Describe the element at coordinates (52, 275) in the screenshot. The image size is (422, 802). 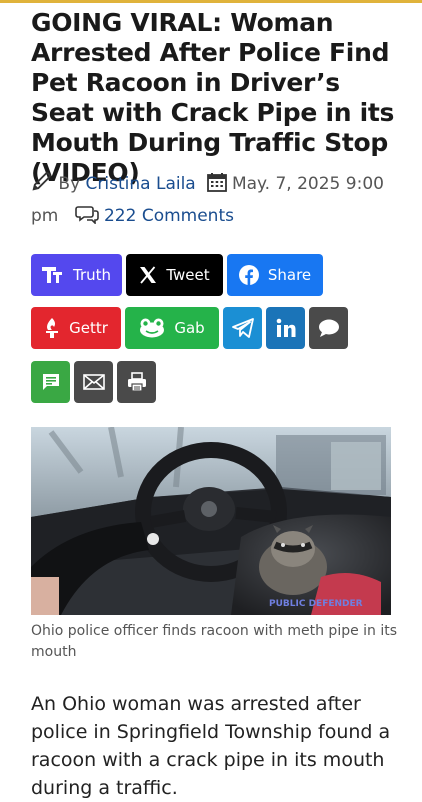
I see `truth-icon` at that location.